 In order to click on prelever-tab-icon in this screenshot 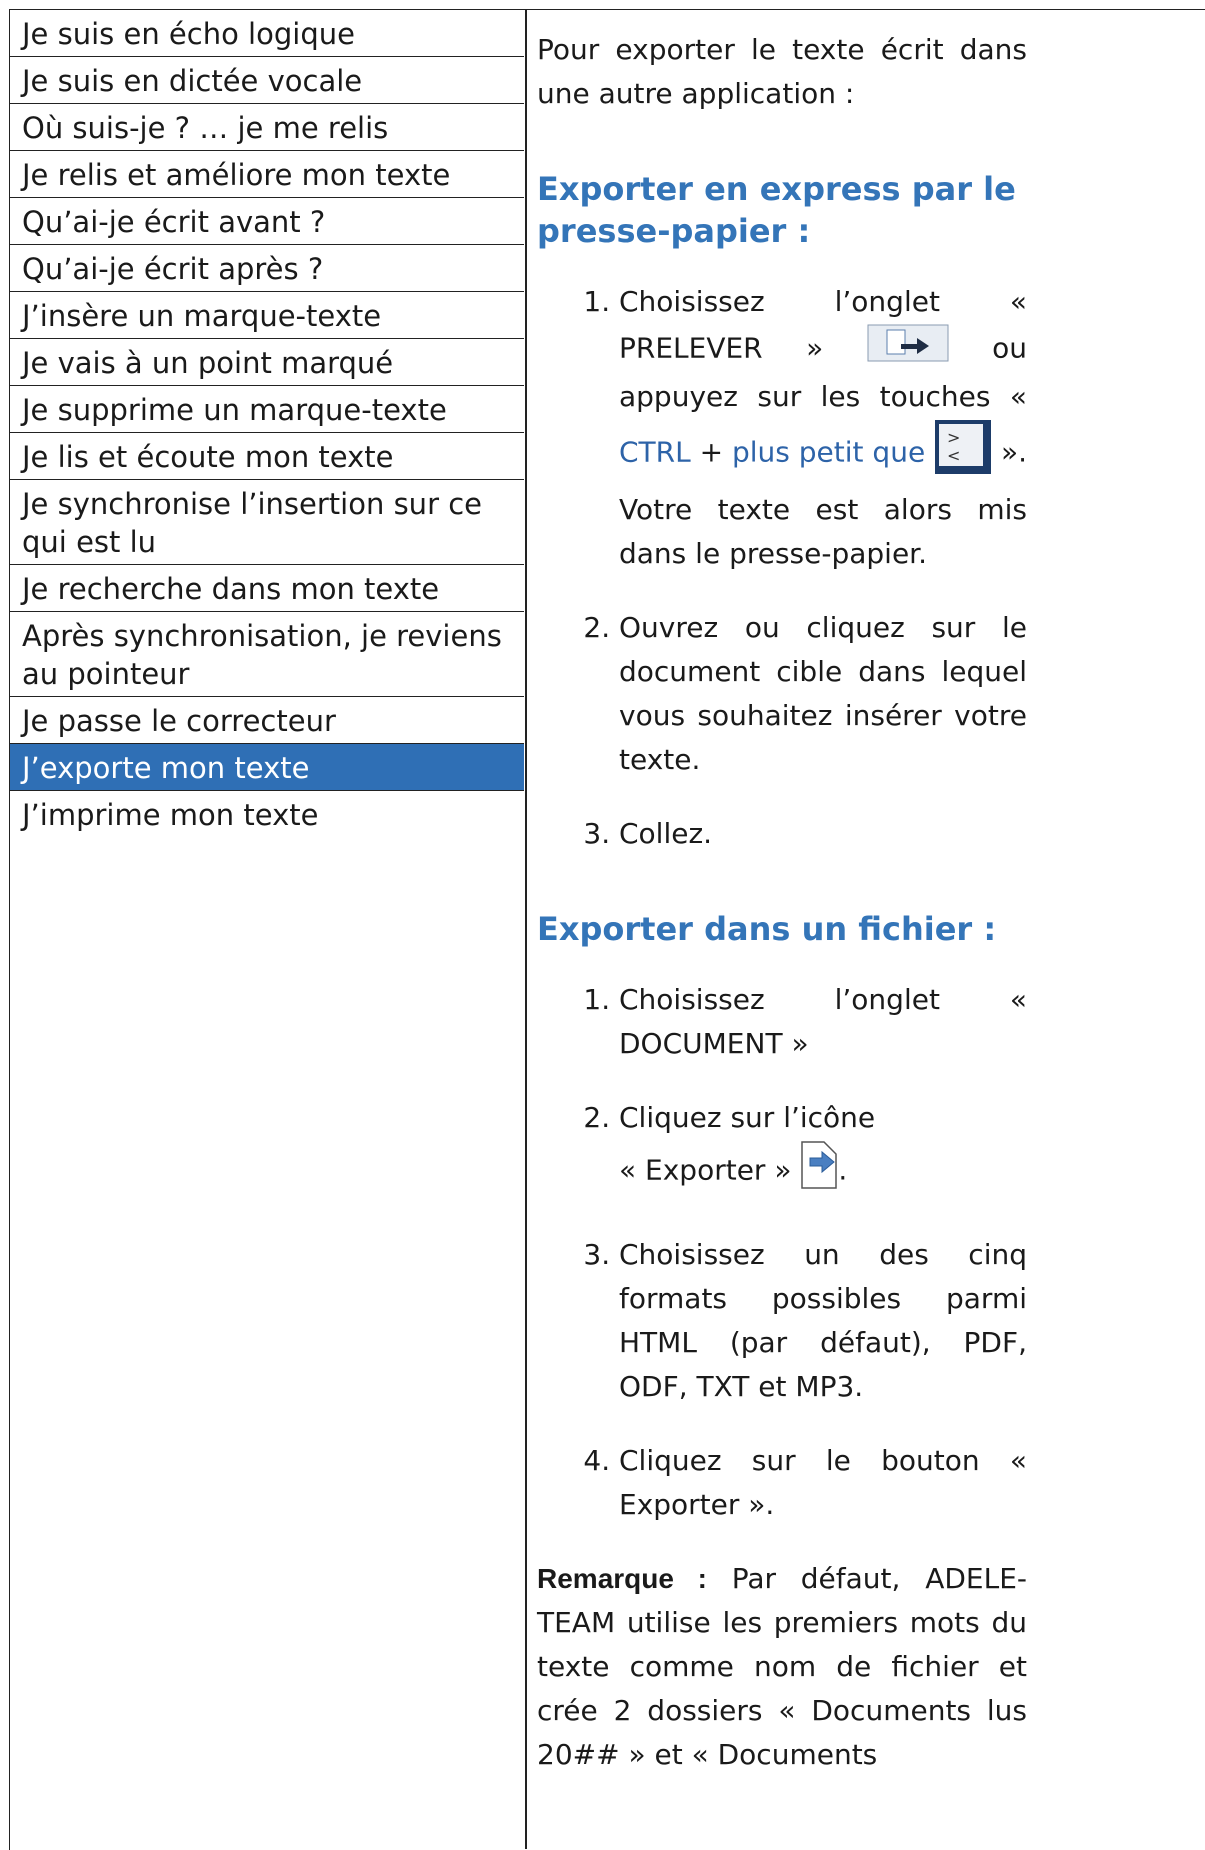, I will do `click(908, 349)`.